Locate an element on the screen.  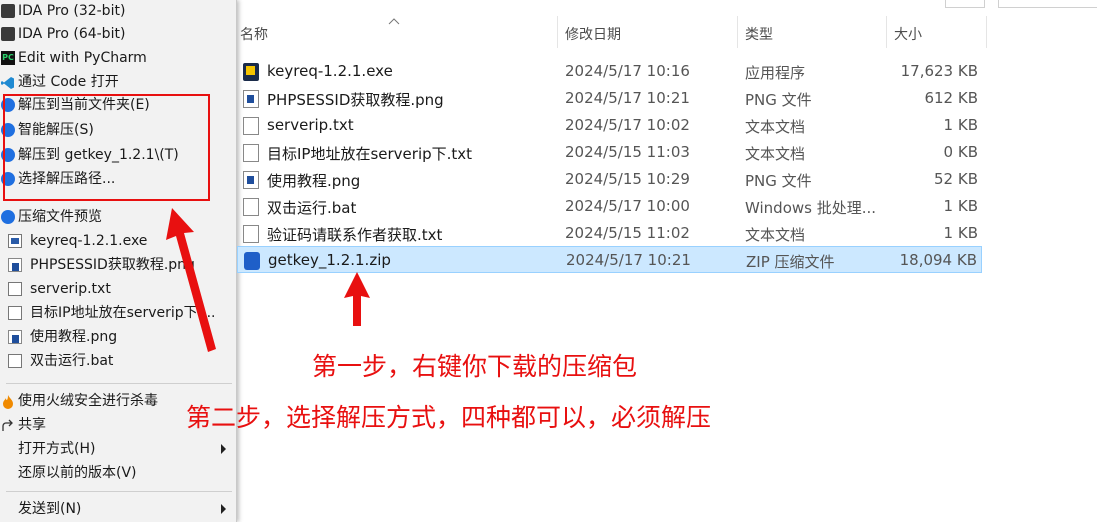
menu-item-label: 共享 is located at coordinates (32, 425).